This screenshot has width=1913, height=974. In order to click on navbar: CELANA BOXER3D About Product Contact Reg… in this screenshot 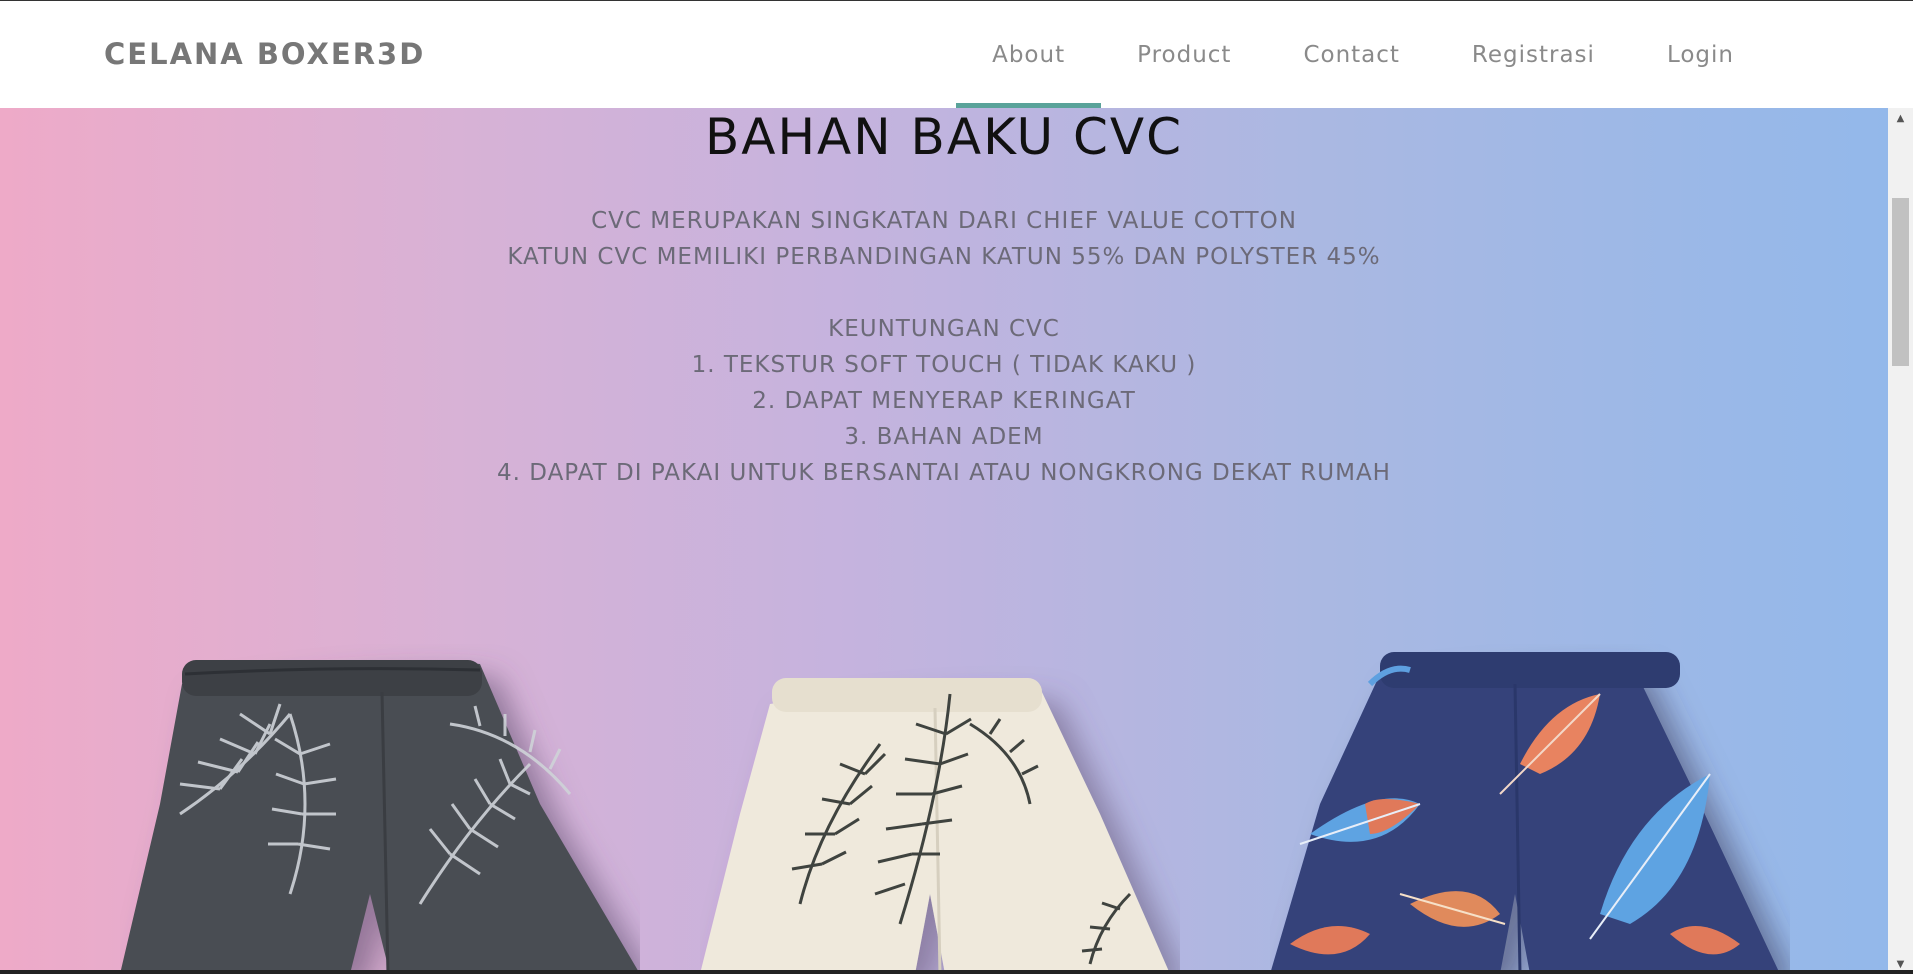, I will do `click(944, 54)`.